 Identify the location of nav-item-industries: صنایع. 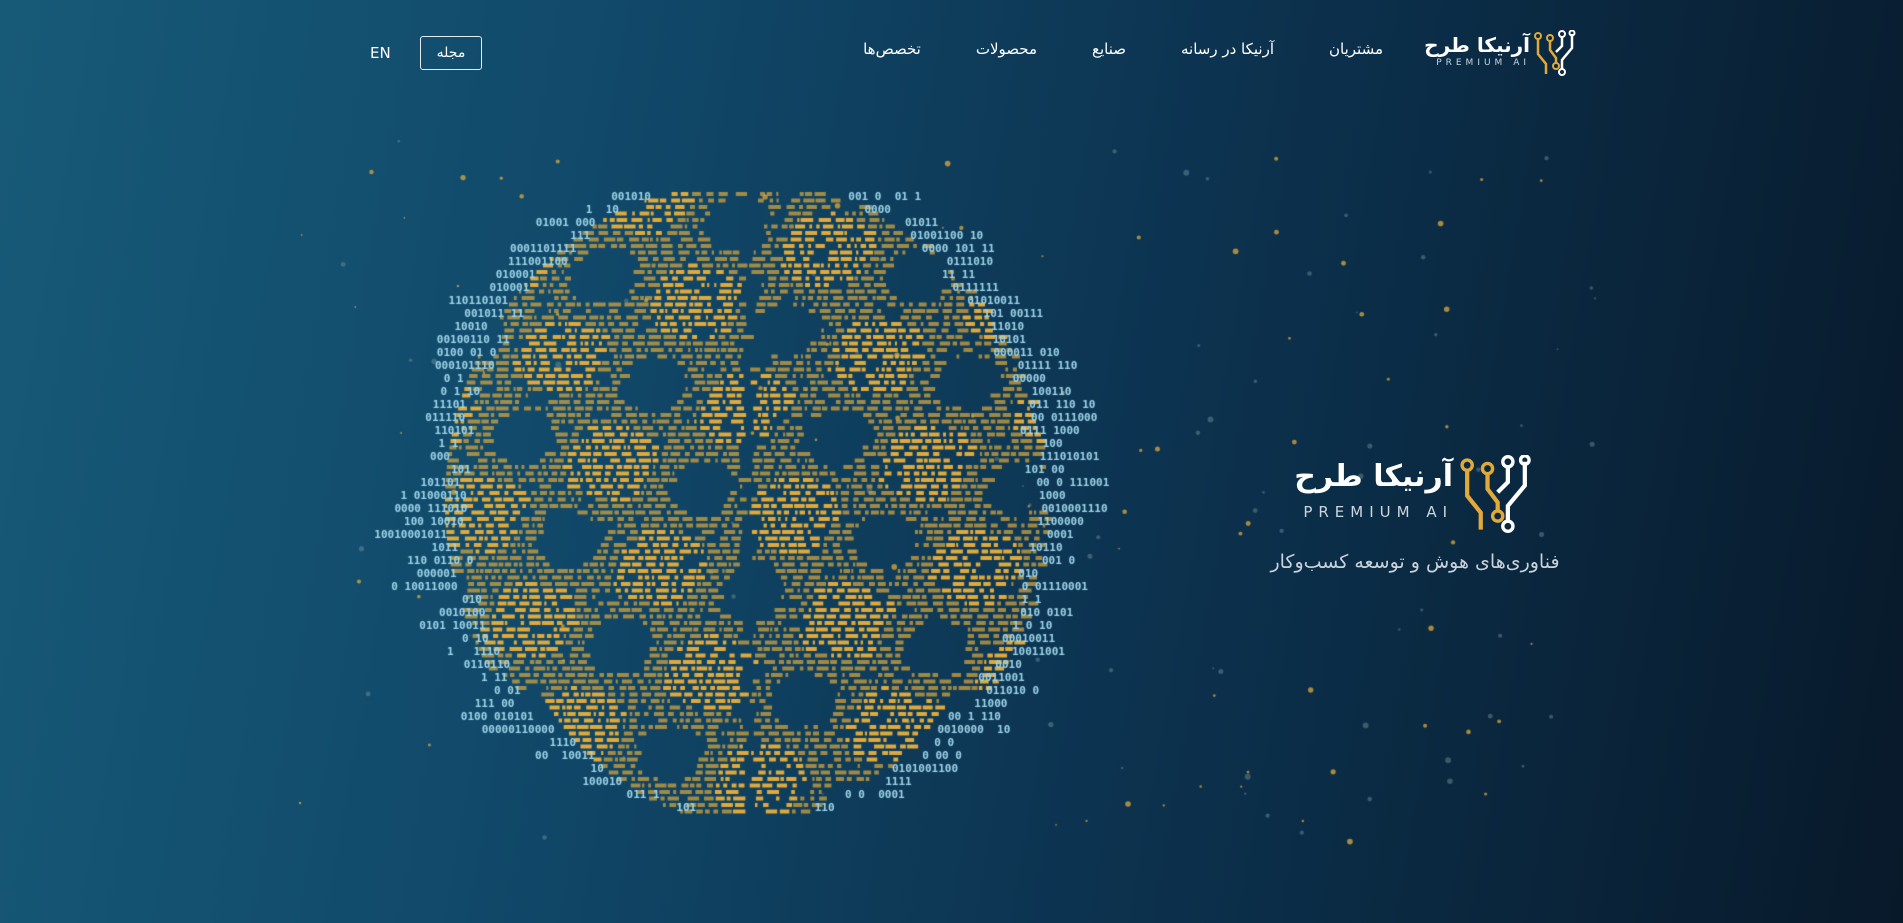
(1109, 49).